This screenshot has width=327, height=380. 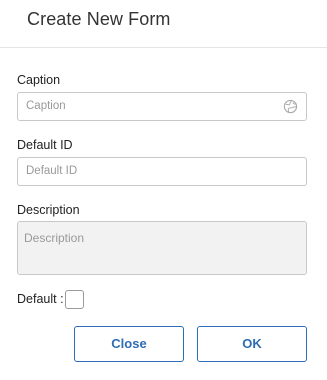 I want to click on description-textarea: Description, so click(x=162, y=248).